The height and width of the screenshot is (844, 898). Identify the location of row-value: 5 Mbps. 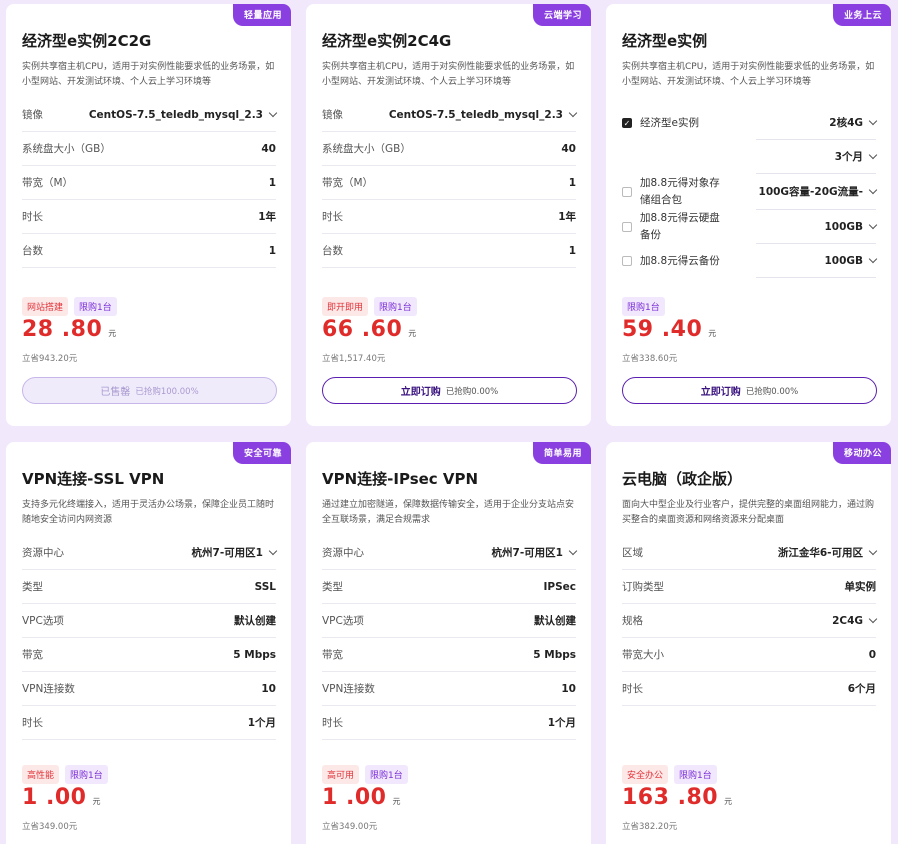
(254, 654).